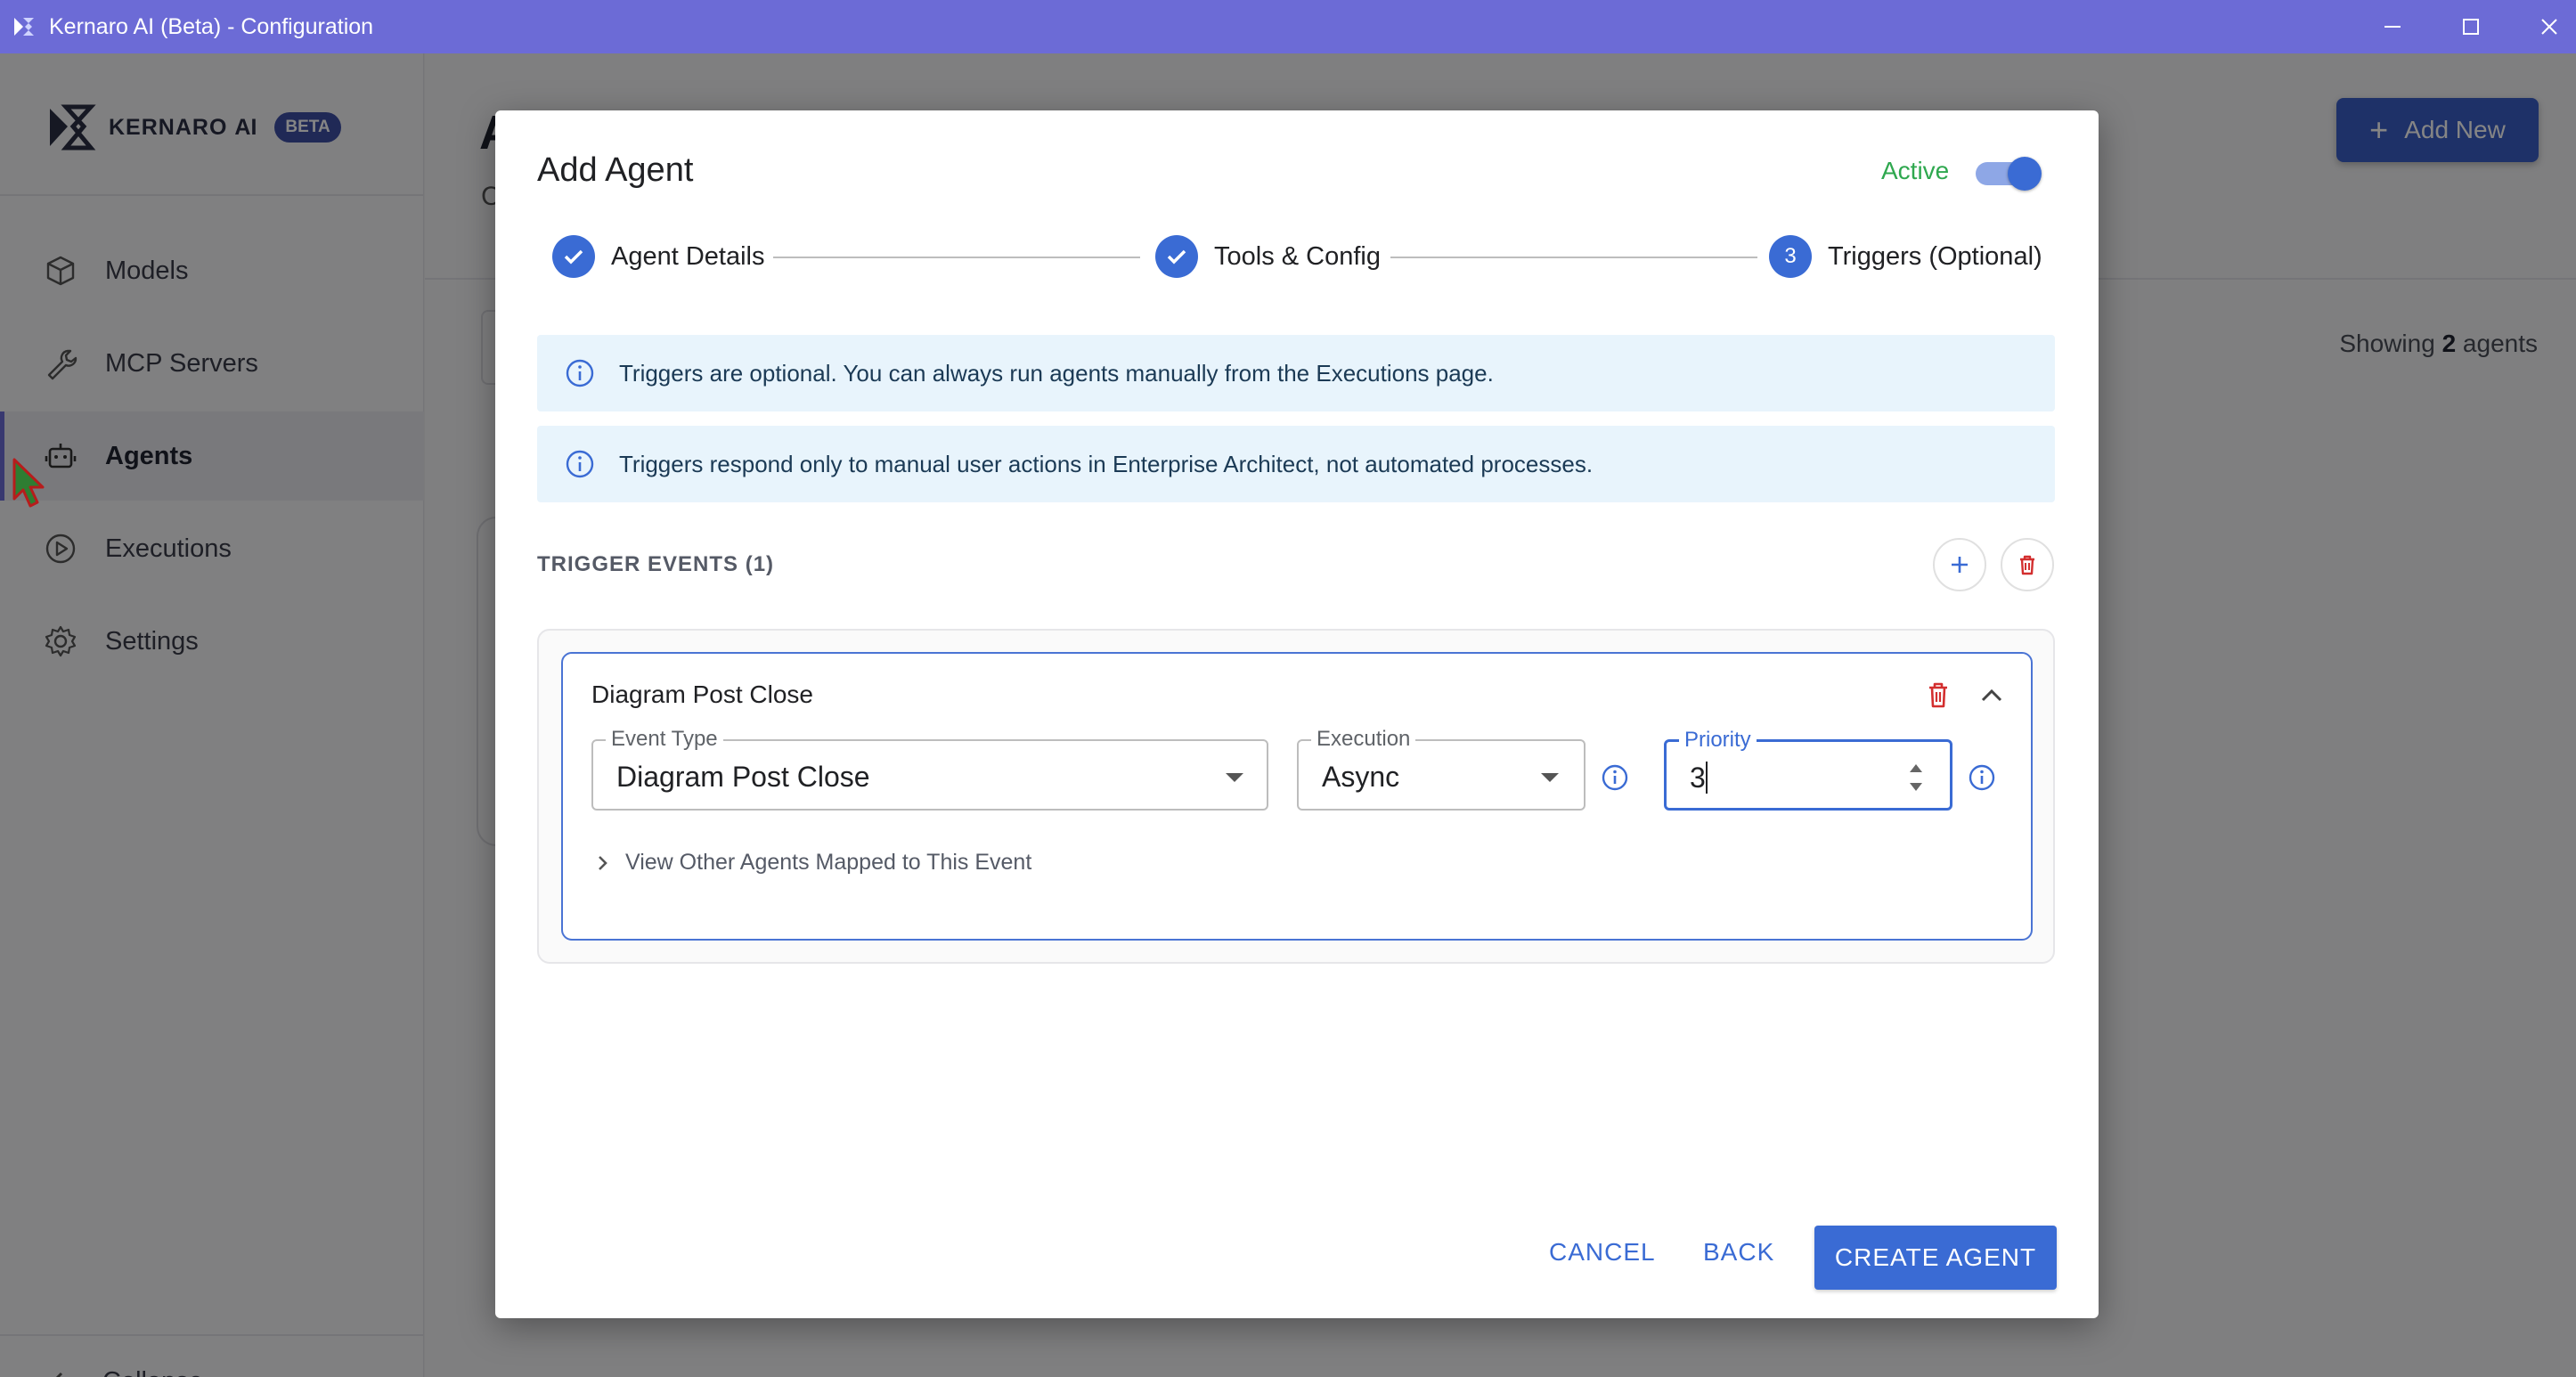 The image size is (2576, 1377). What do you see at coordinates (1936, 1258) in the screenshot?
I see `create-agent-button: CREATE AGENT` at bounding box center [1936, 1258].